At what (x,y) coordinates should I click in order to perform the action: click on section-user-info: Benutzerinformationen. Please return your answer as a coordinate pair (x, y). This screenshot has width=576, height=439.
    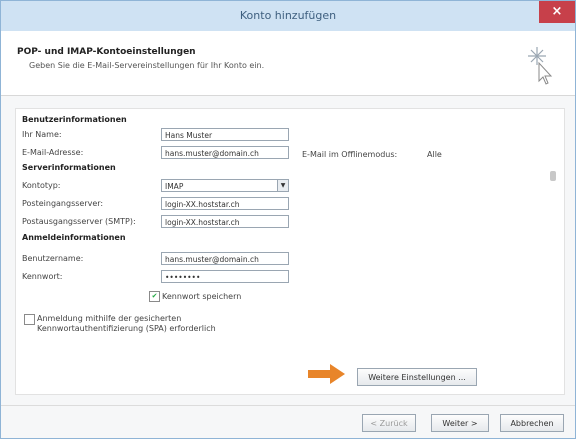
    Looking at the image, I should click on (74, 119).